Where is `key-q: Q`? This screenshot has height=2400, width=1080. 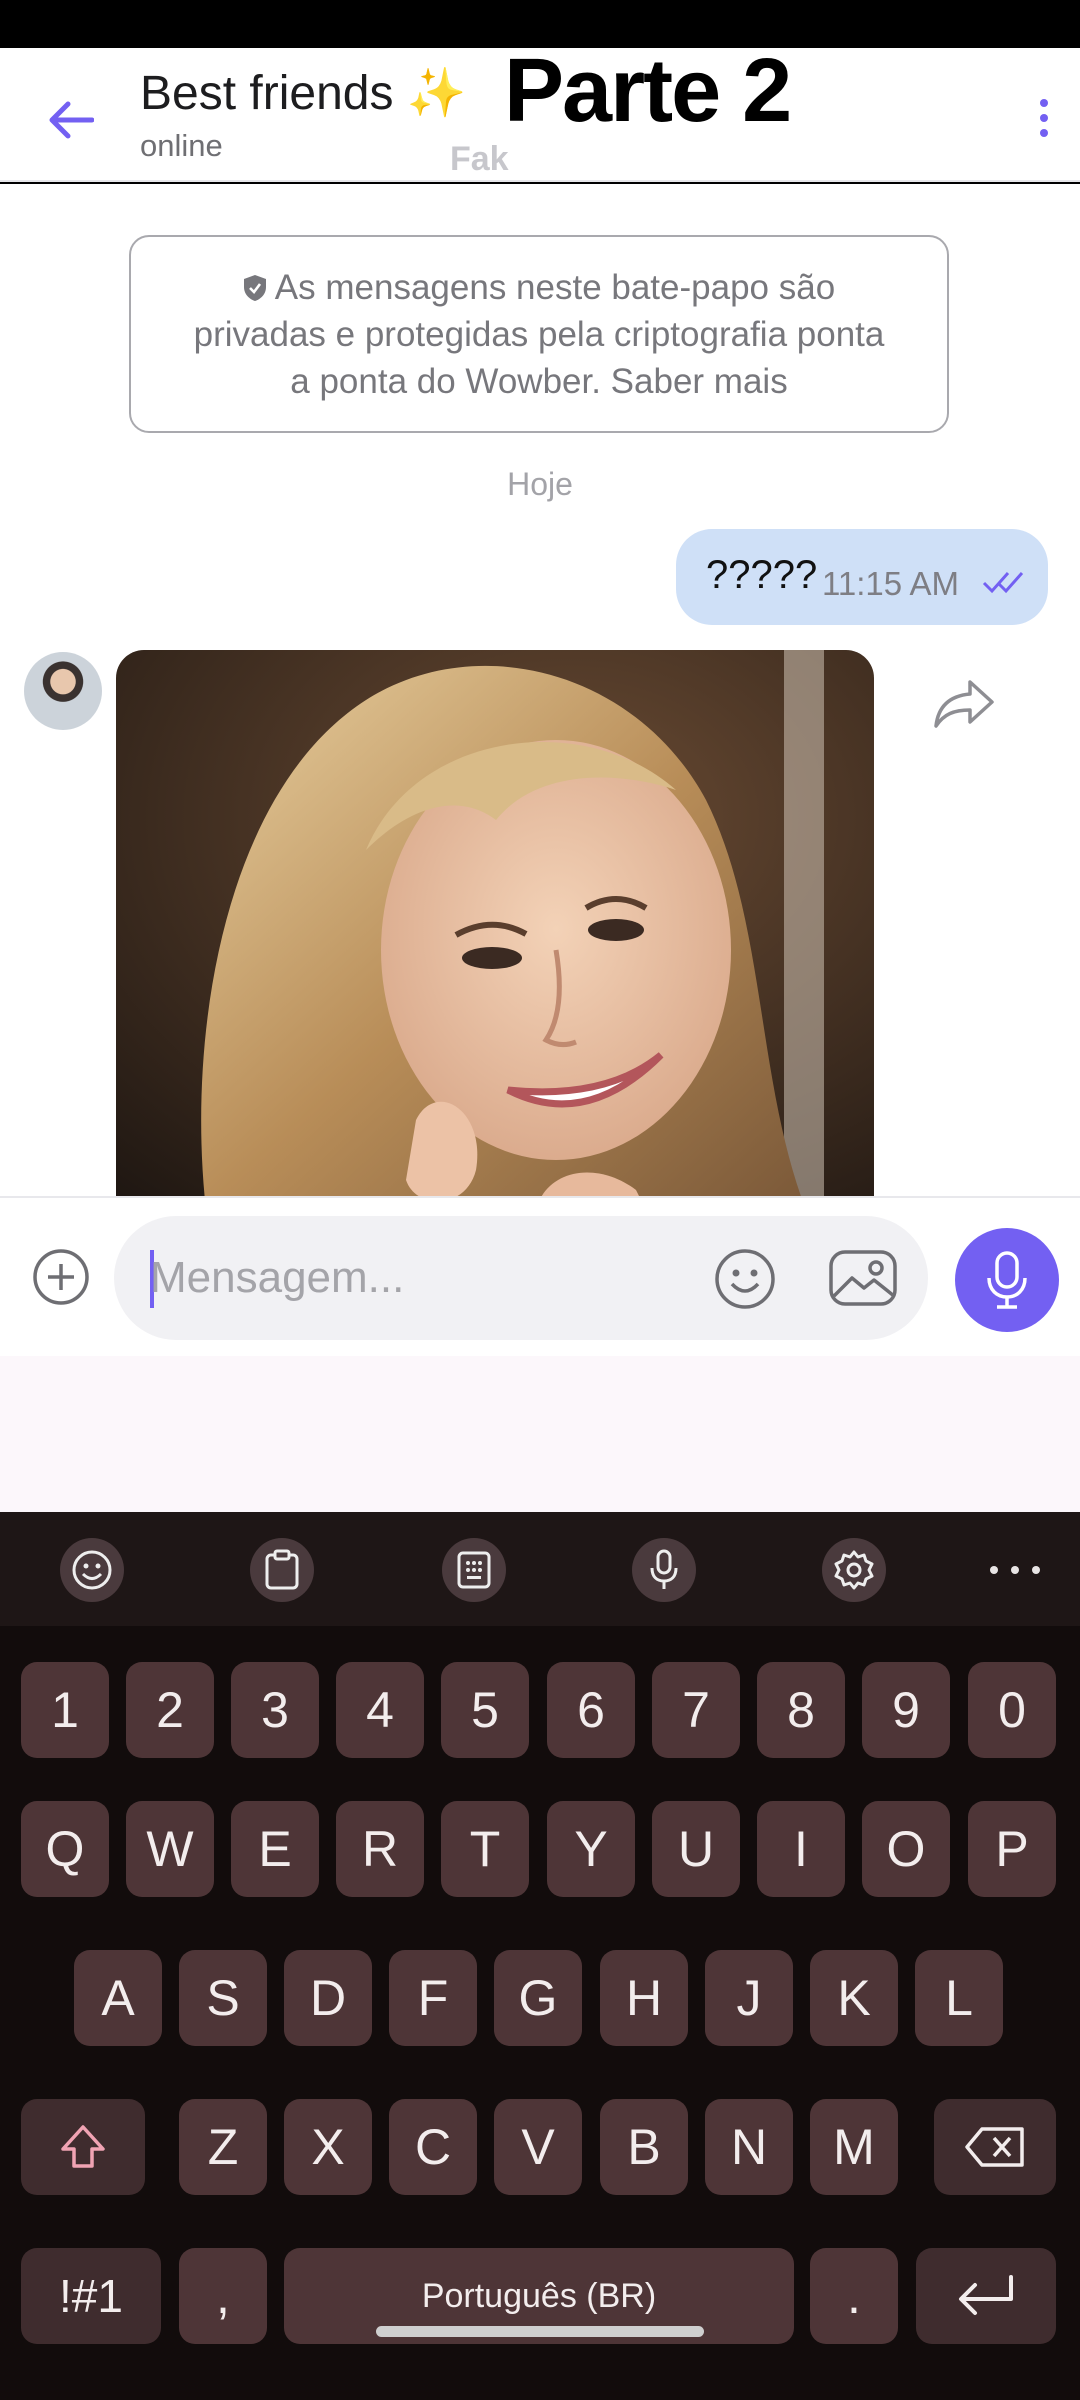 key-q: Q is located at coordinates (65, 1849).